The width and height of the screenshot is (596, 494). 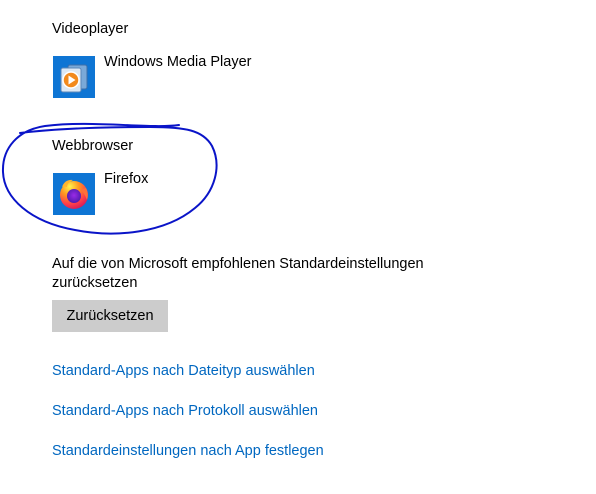 What do you see at coordinates (93, 146) in the screenshot?
I see `webbrowser-heading: Webbrowser` at bounding box center [93, 146].